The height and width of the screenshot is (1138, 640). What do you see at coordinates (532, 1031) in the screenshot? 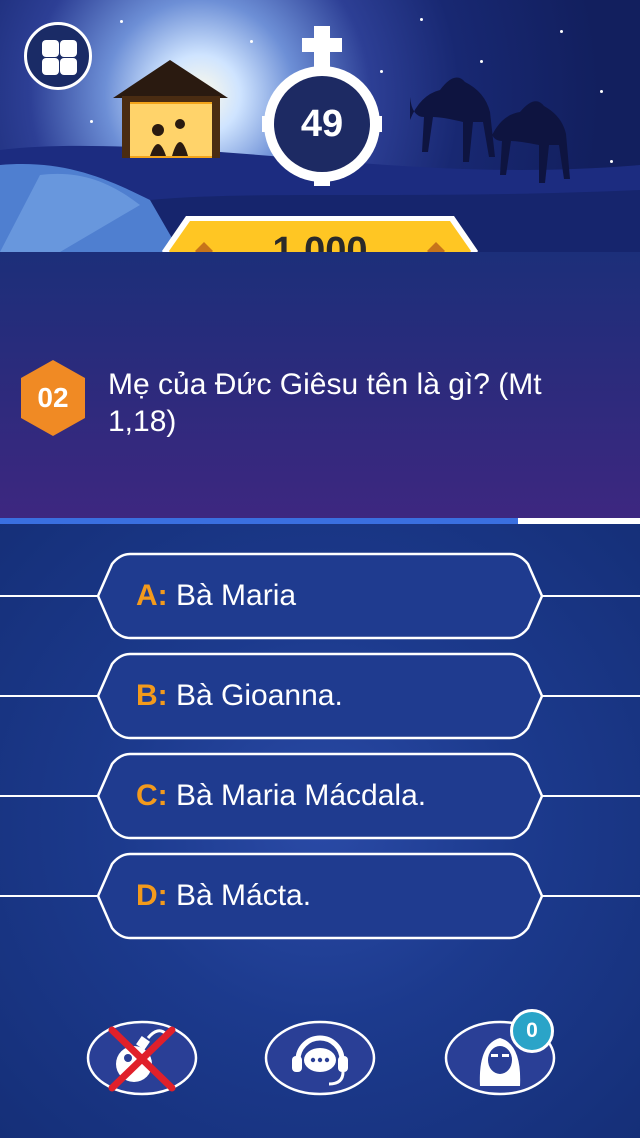
I see `lifeline-count-badge: 0` at bounding box center [532, 1031].